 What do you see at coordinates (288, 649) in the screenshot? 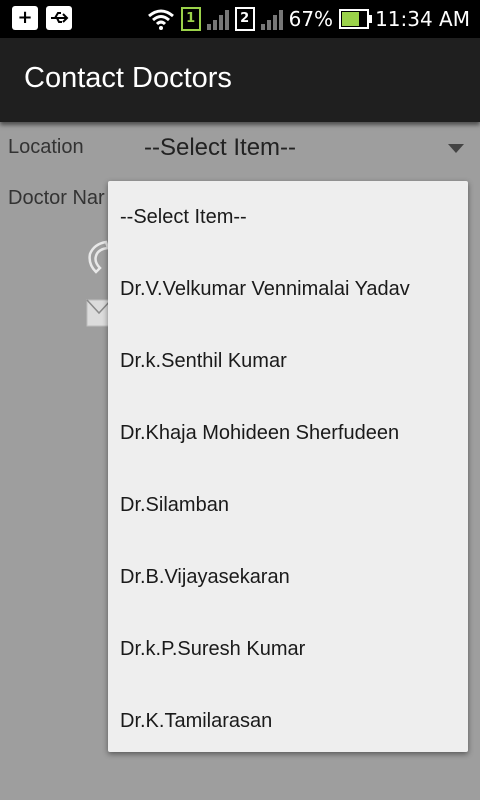
I see `dropdown-item: Dr.k.P.Suresh Kumar` at bounding box center [288, 649].